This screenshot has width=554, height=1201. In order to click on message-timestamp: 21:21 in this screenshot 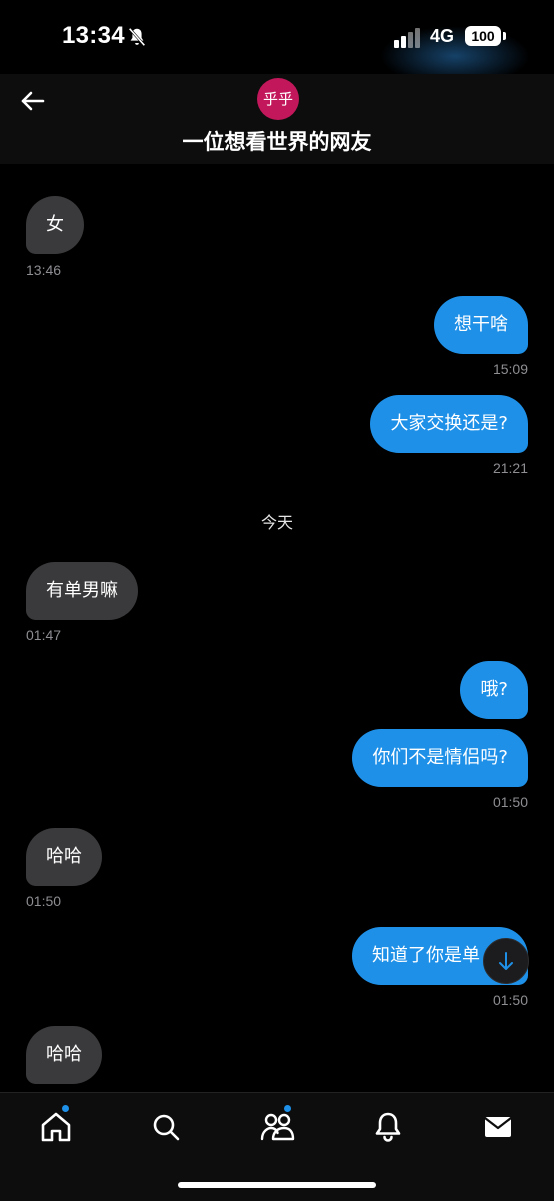, I will do `click(510, 468)`.